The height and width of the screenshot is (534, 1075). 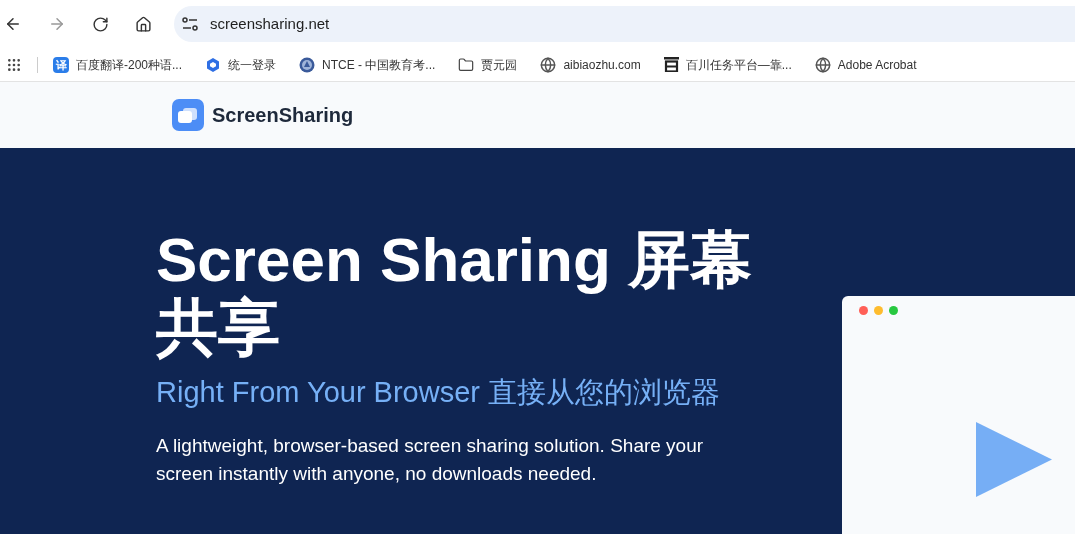 What do you see at coordinates (283, 115) in the screenshot?
I see `site-logo-text: ScreenSharing` at bounding box center [283, 115].